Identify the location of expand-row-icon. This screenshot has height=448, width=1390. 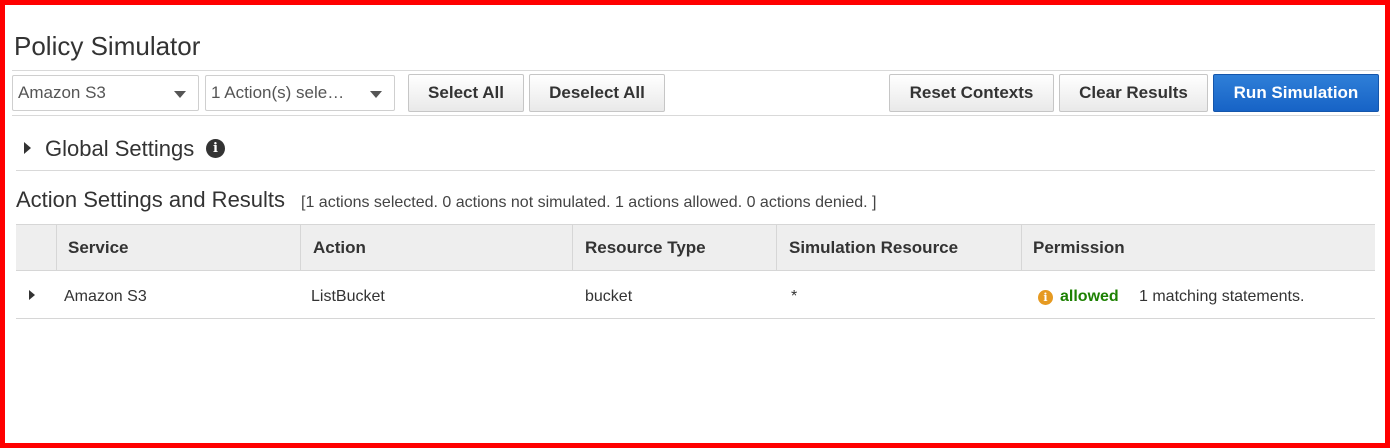
(32, 295).